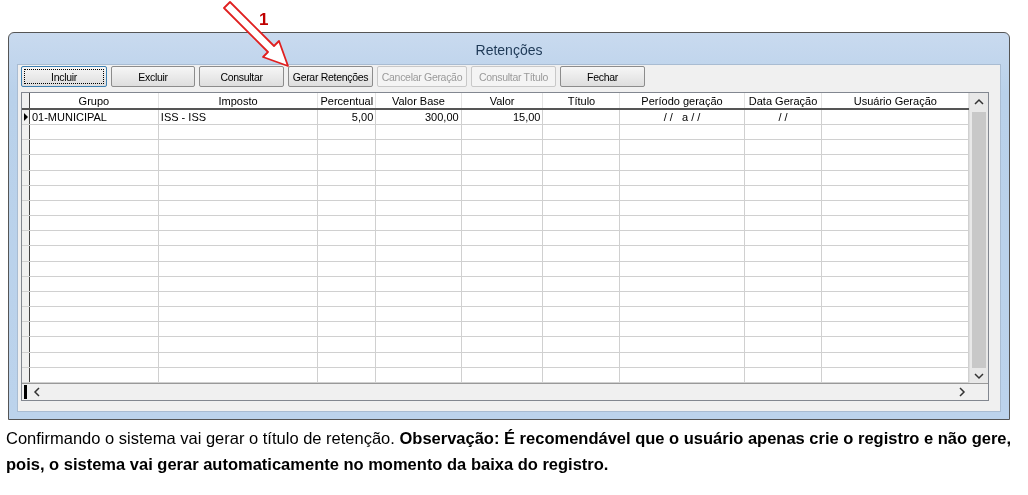 This screenshot has height=495, width=1028. What do you see at coordinates (442, 117) in the screenshot?
I see `table-cell: 300,00` at bounding box center [442, 117].